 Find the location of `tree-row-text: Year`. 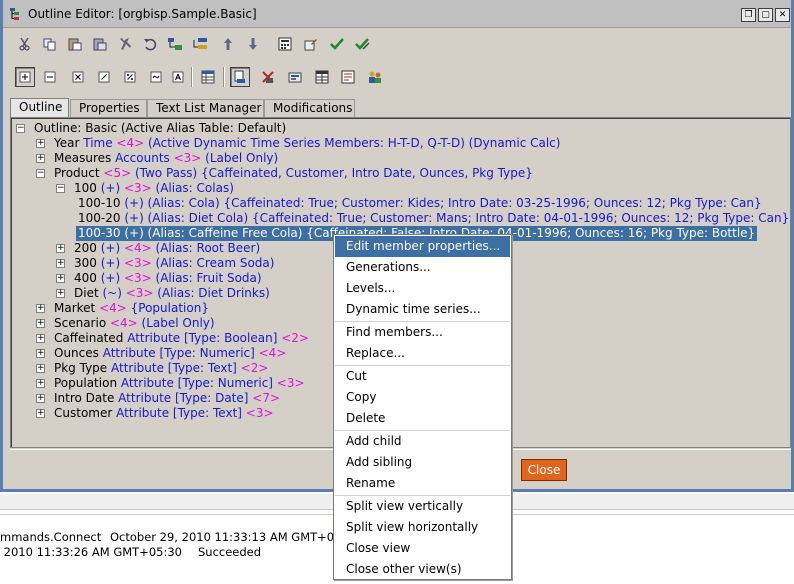

tree-row-text: Year is located at coordinates (69, 143).